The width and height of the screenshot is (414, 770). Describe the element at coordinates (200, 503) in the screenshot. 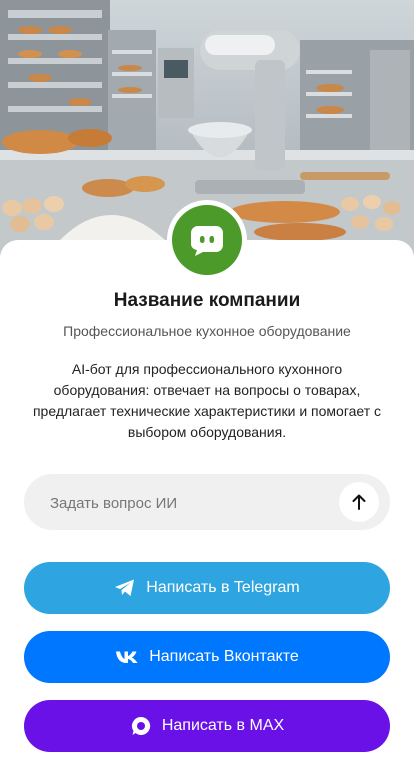

I see `ask-ai-input` at that location.